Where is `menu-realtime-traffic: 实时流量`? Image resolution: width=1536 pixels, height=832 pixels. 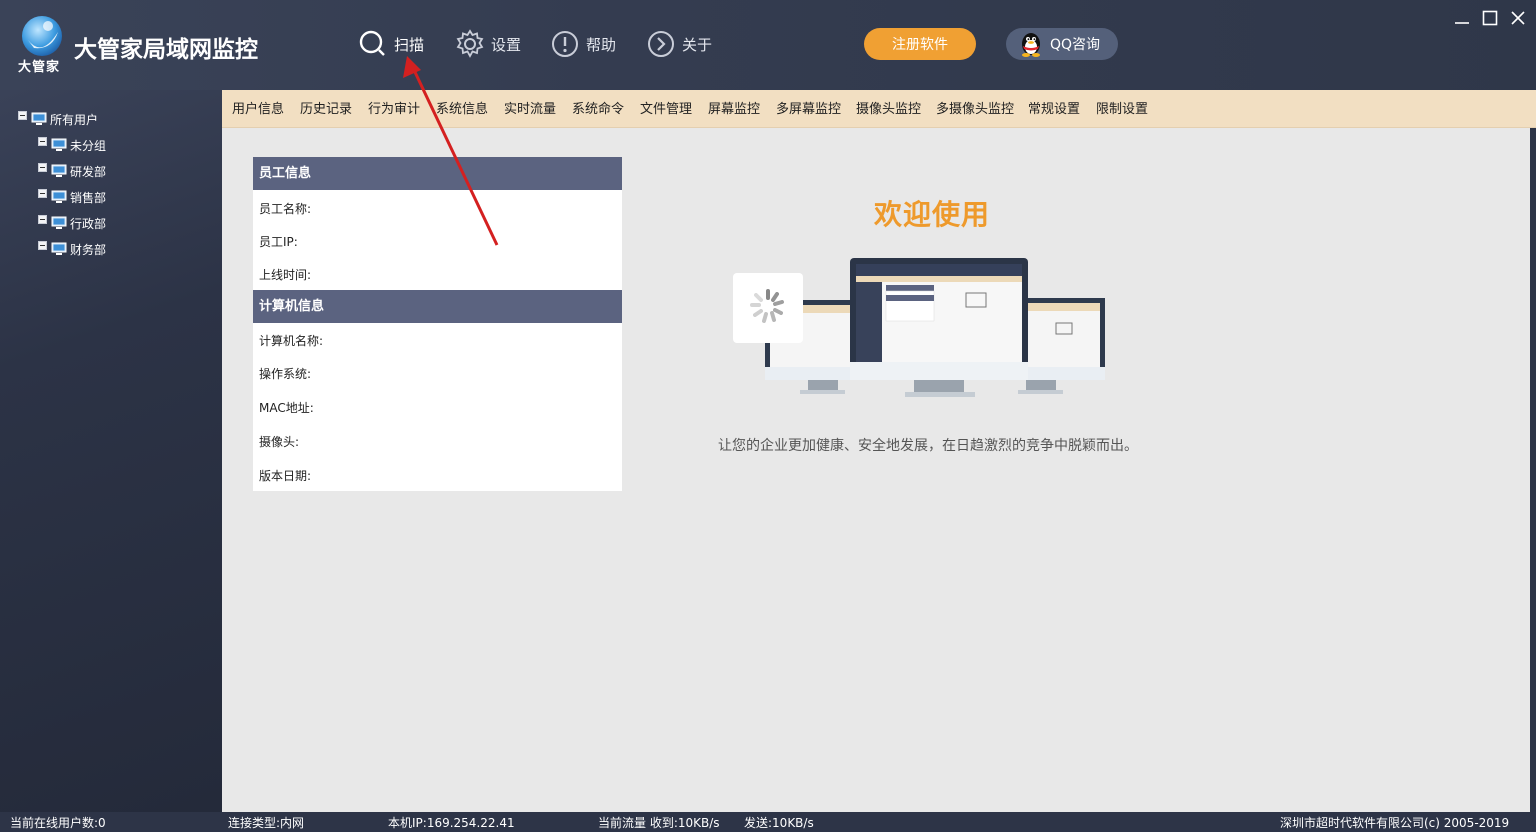 menu-realtime-traffic: 实时流量 is located at coordinates (530, 109).